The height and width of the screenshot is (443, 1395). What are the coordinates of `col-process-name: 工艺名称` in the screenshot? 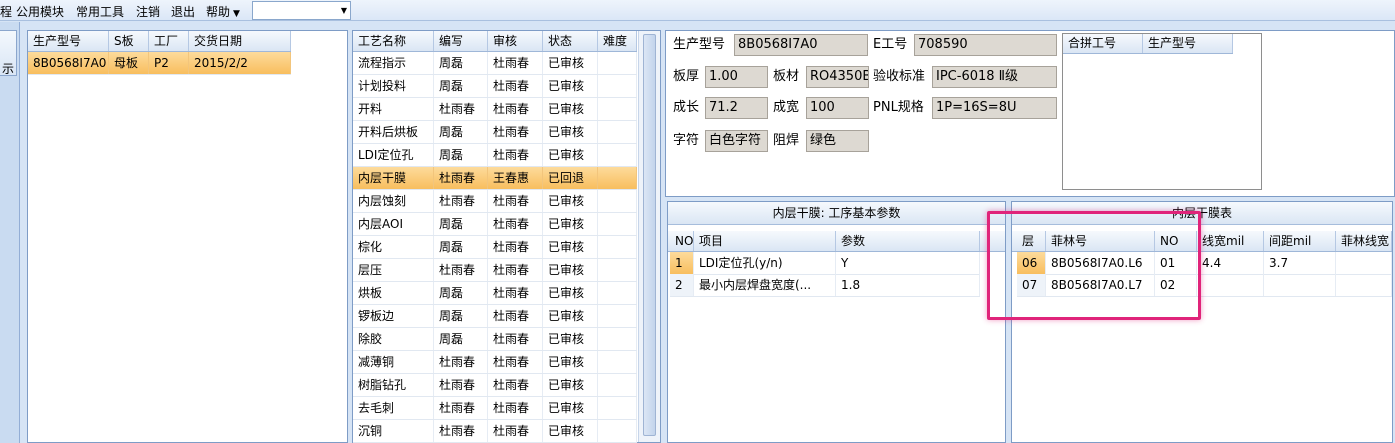 It's located at (393, 41).